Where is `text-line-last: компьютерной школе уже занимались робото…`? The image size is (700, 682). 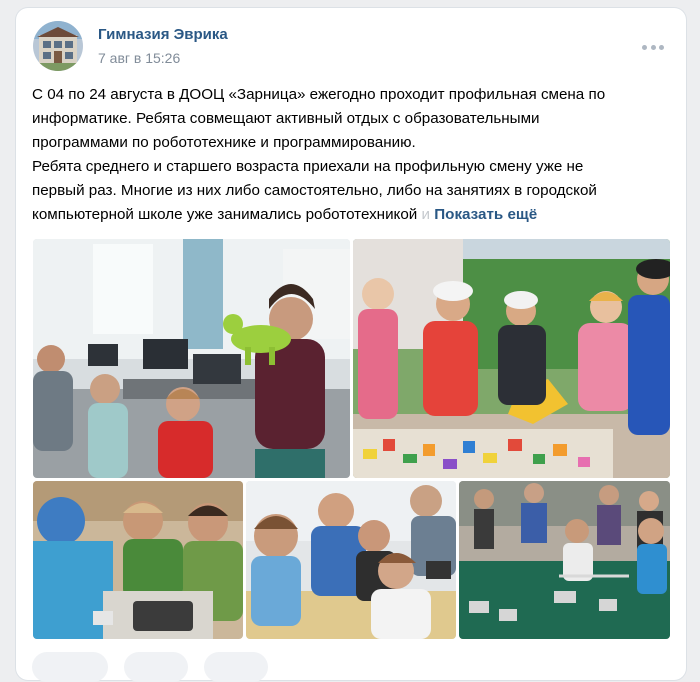 text-line-last: компьютерной школе уже занимались робото… is located at coordinates (352, 215).